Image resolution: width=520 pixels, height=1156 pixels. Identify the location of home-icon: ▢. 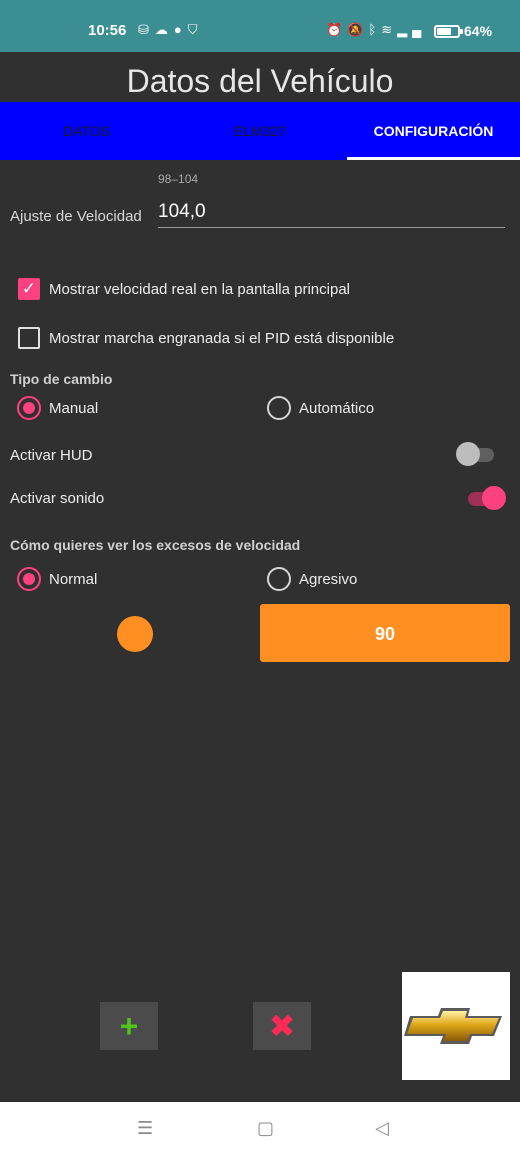
(265, 1128).